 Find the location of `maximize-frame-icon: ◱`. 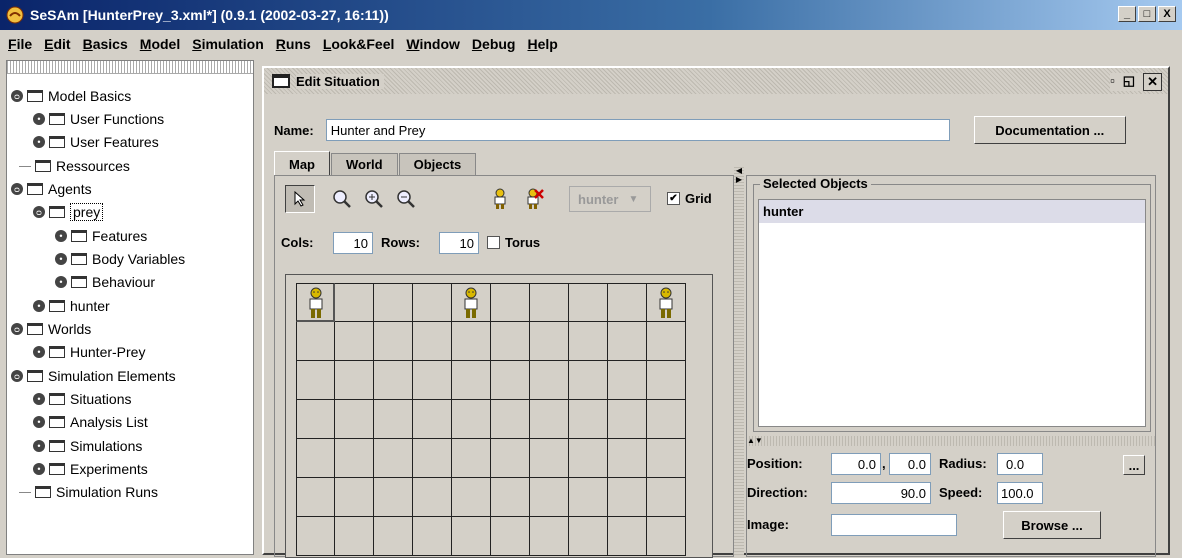

maximize-frame-icon: ◱ is located at coordinates (1129, 82).